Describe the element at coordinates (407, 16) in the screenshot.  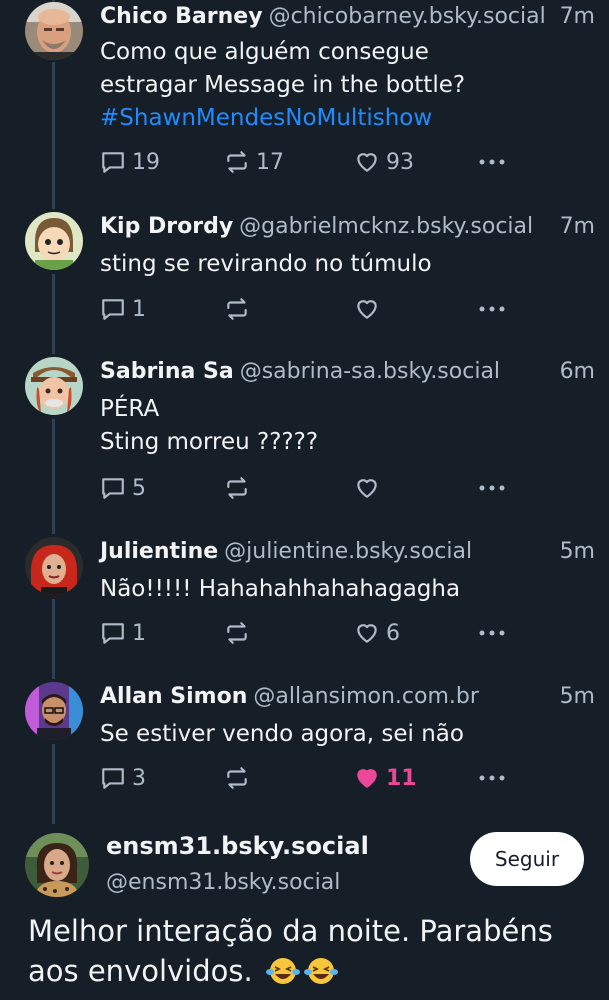
I see `author-handle: @chicobarney.bsky.social` at that location.